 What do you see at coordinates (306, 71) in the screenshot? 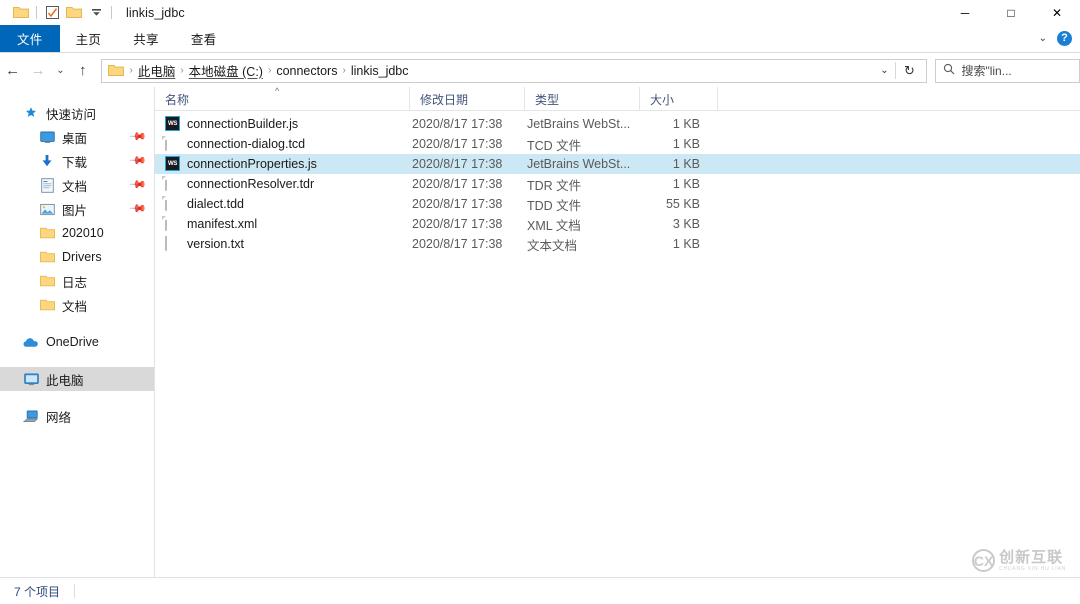
I see `breadcrumb-item-connectors: connectors` at bounding box center [306, 71].